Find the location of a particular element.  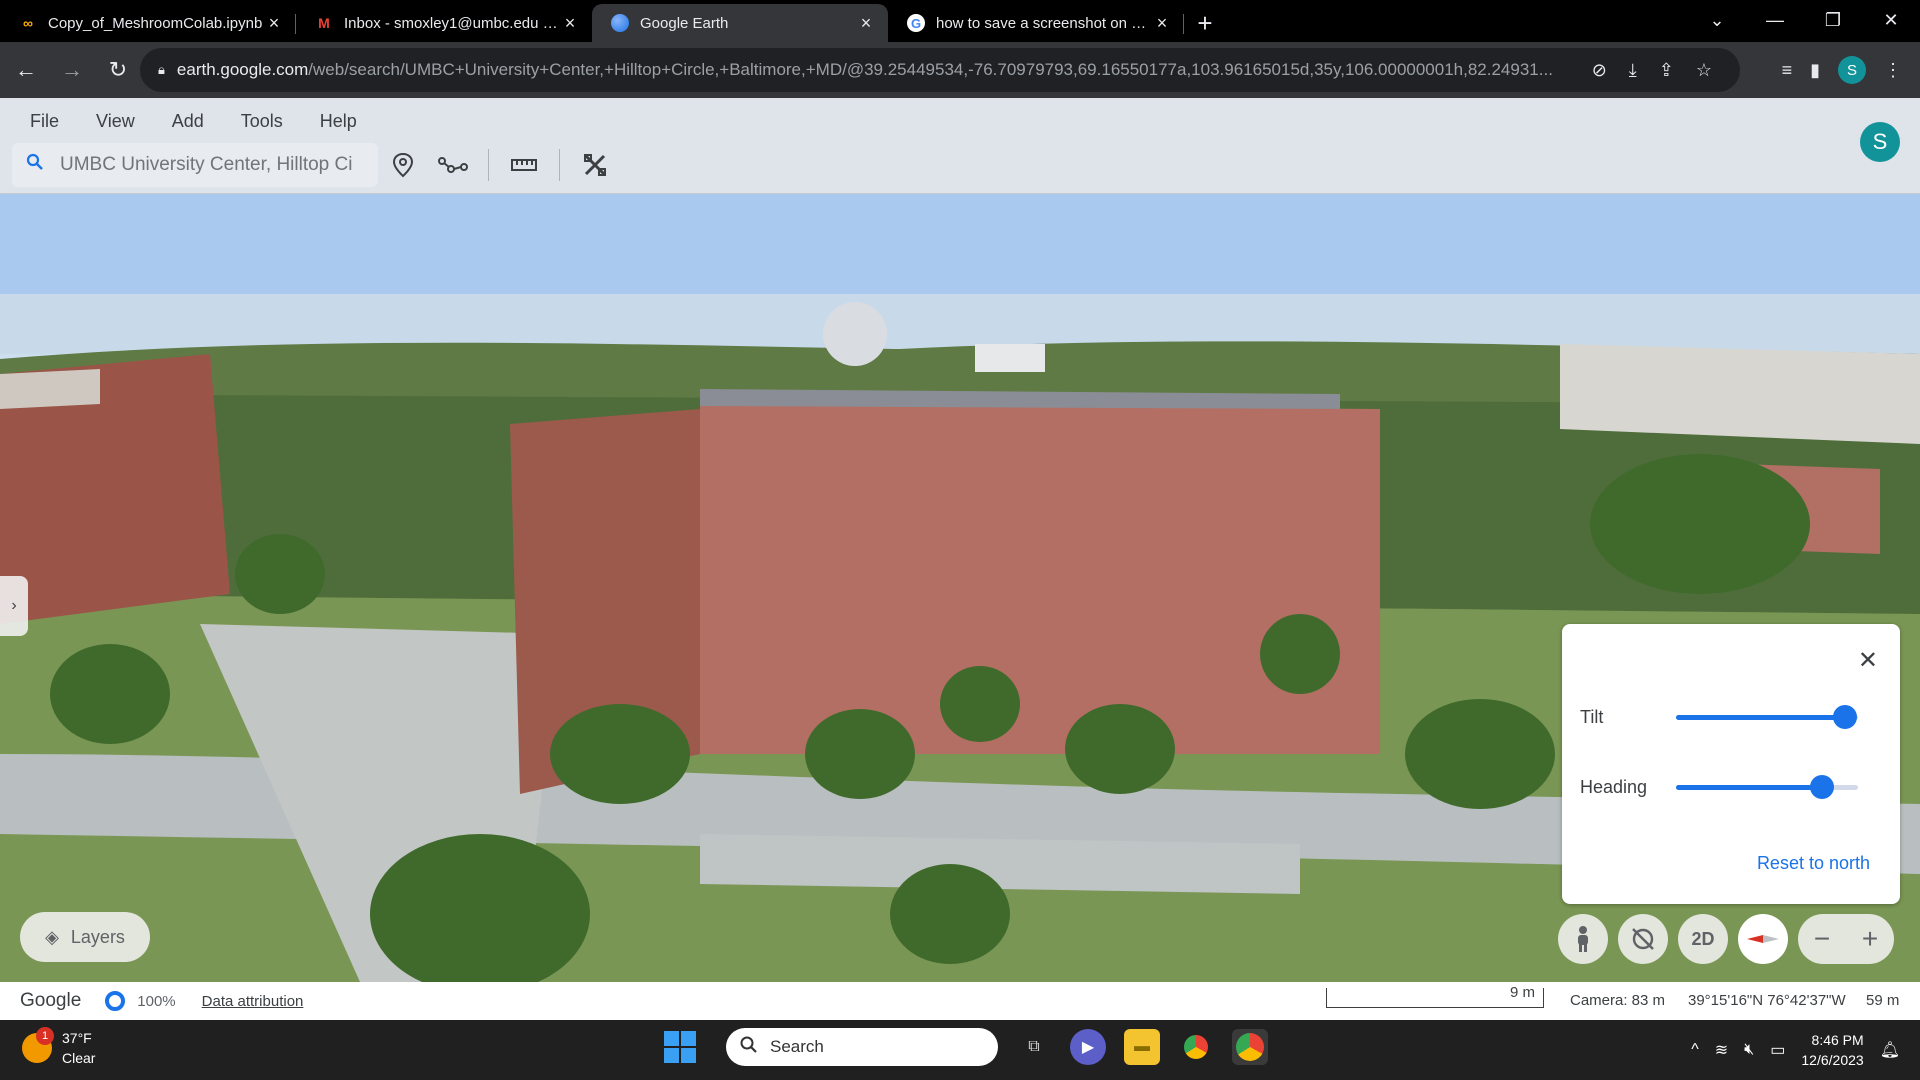

share-icon: ⇪ is located at coordinates (1666, 70).